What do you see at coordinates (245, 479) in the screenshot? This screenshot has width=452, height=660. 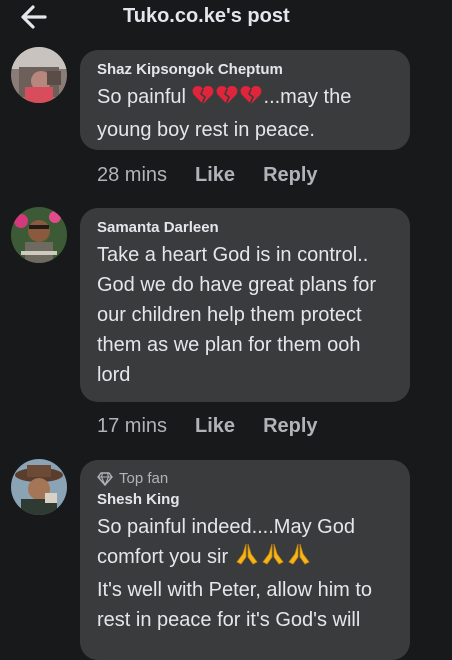 I see `top-fan-badge: Top fan` at bounding box center [245, 479].